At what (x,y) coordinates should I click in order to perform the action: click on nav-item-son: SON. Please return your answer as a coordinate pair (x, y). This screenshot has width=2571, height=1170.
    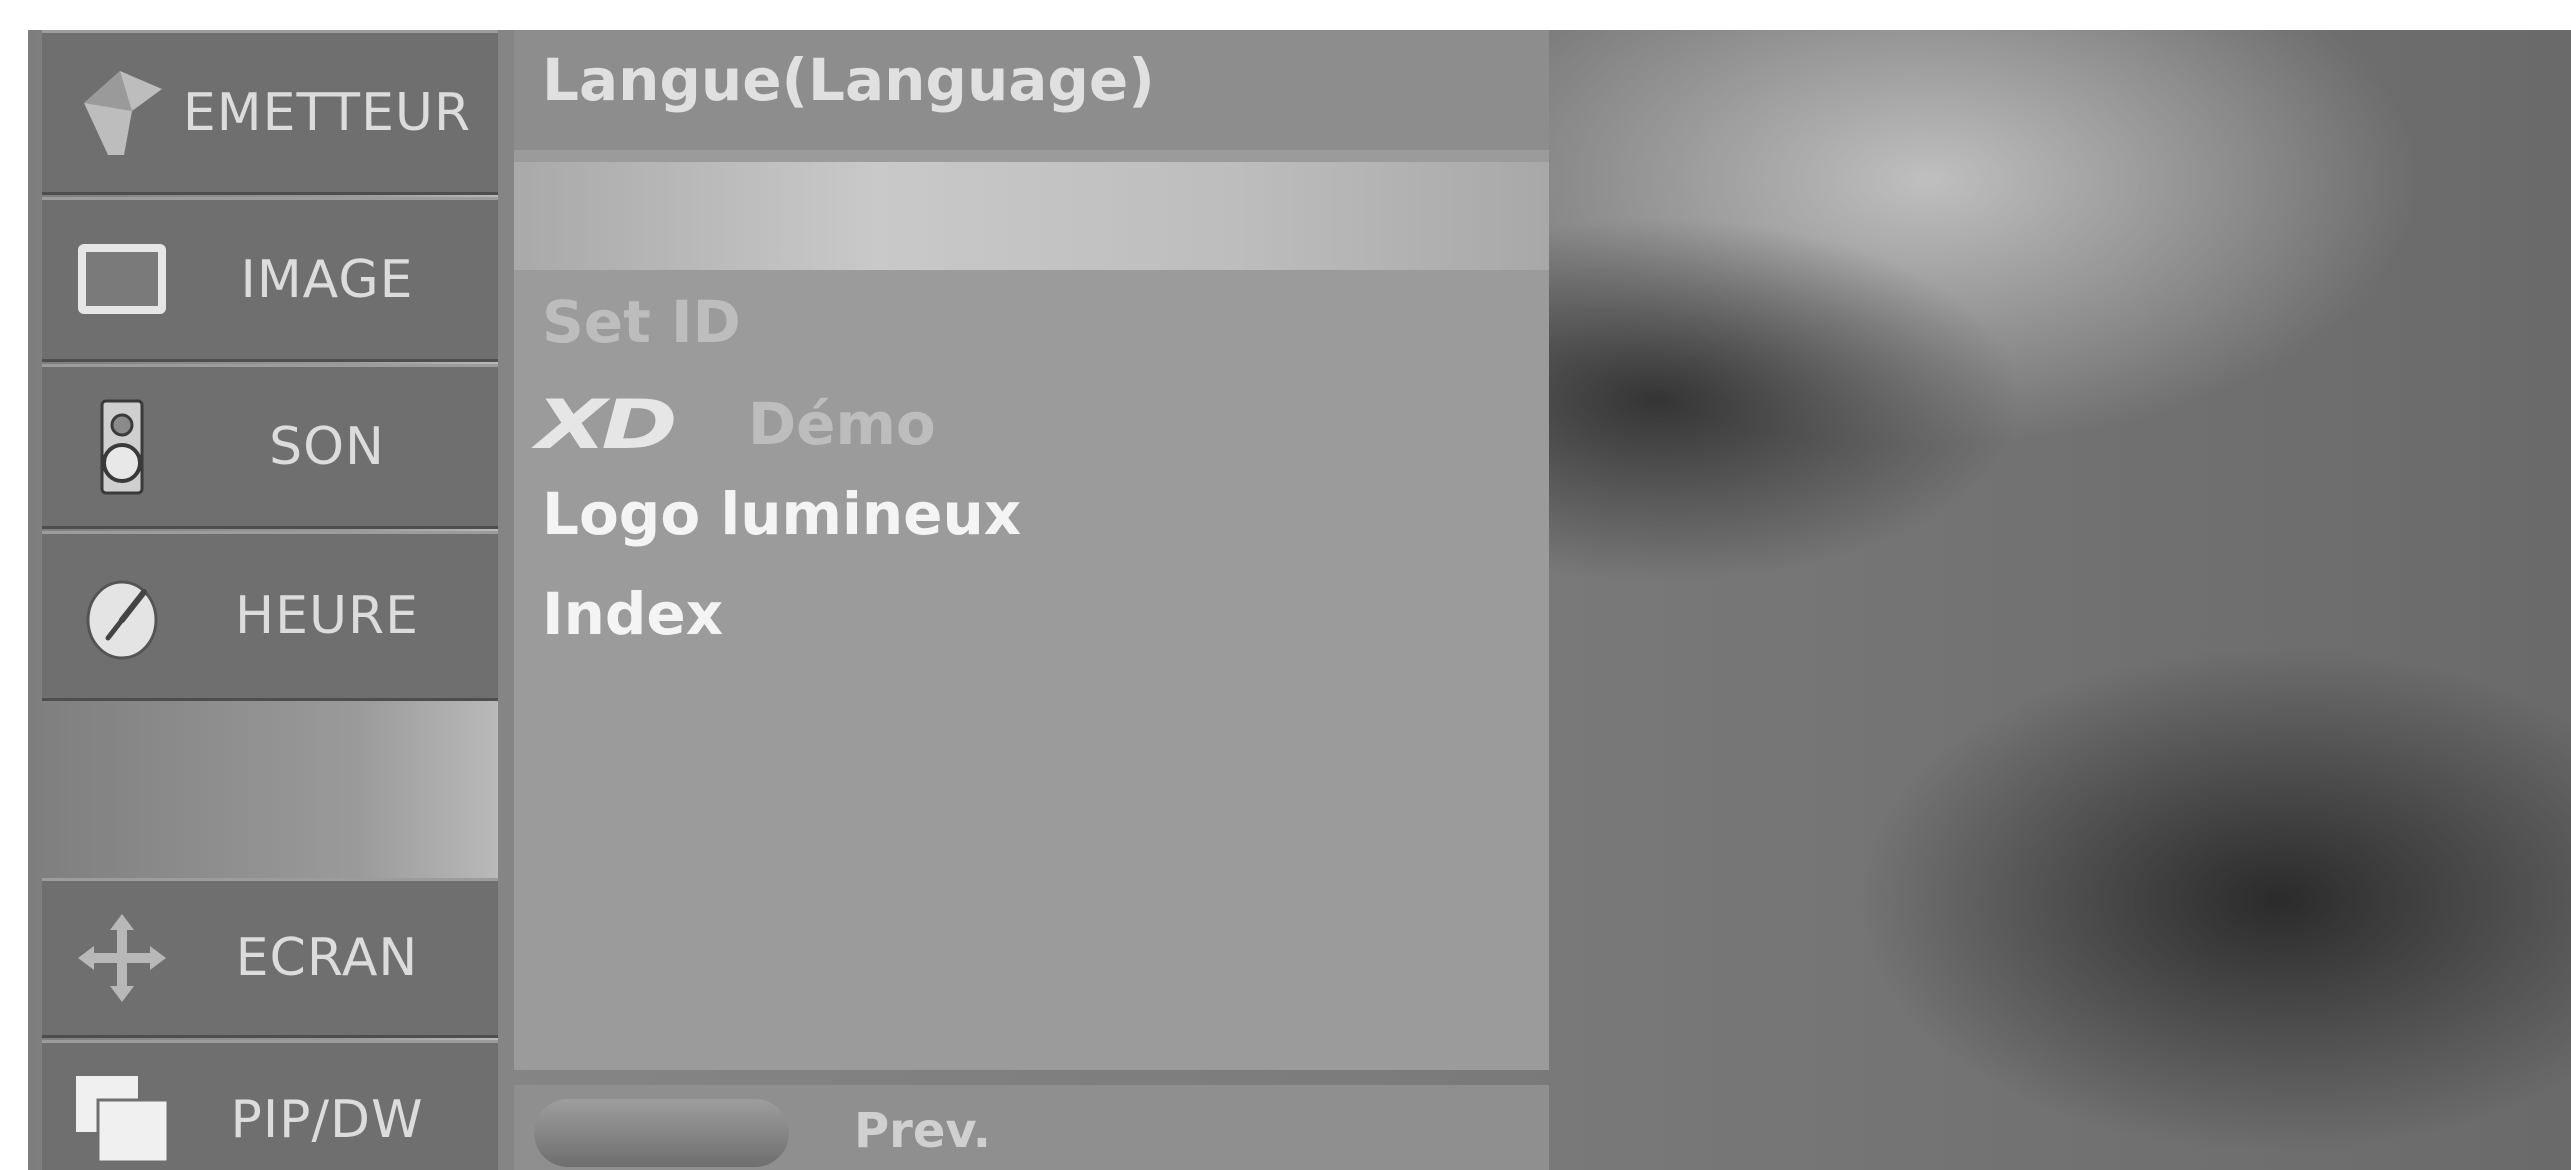
    Looking at the image, I should click on (270, 446).